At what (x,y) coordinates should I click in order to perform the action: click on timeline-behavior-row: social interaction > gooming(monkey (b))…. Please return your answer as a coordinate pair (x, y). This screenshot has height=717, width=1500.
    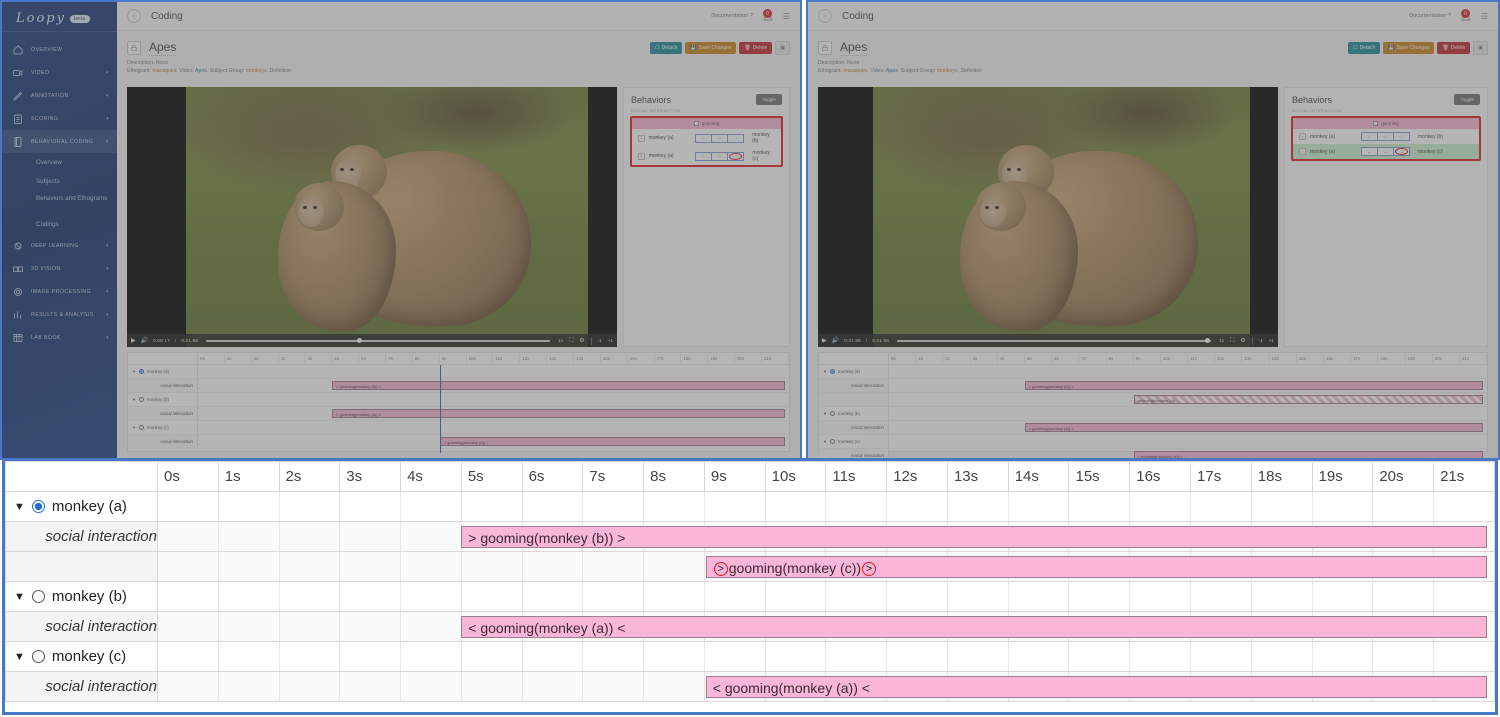
    Looking at the image, I should click on (1153, 386).